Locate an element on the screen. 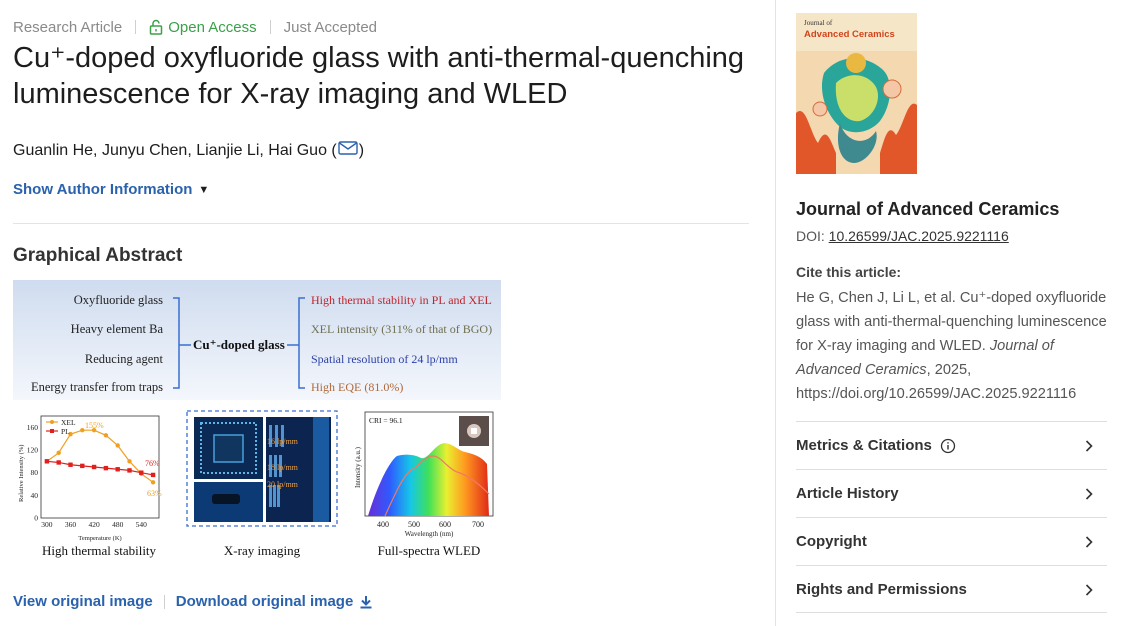  accordion-label: Article History is located at coordinates (847, 493).